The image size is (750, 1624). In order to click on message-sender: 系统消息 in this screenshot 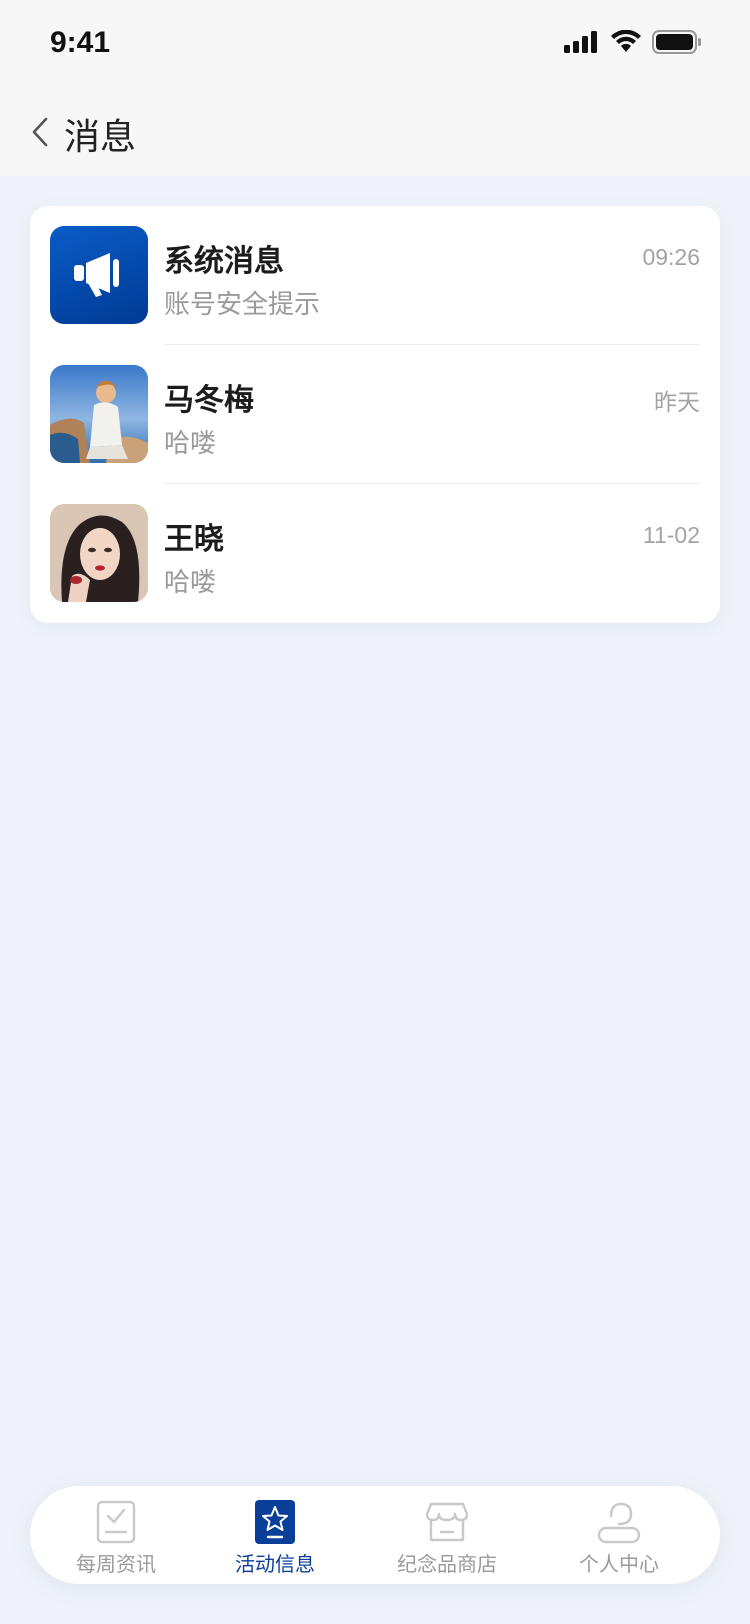, I will do `click(224, 261)`.